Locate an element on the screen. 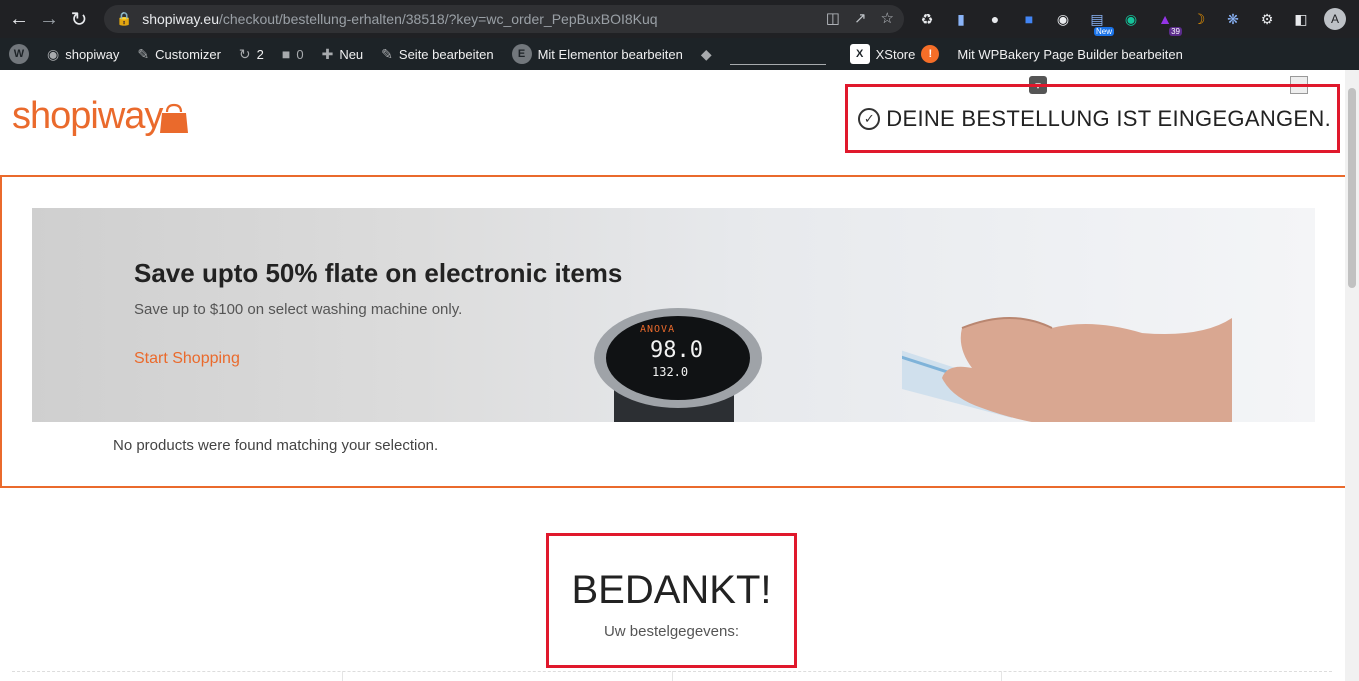 The width and height of the screenshot is (1359, 681). diamond-icon: ◆ is located at coordinates (706, 53).